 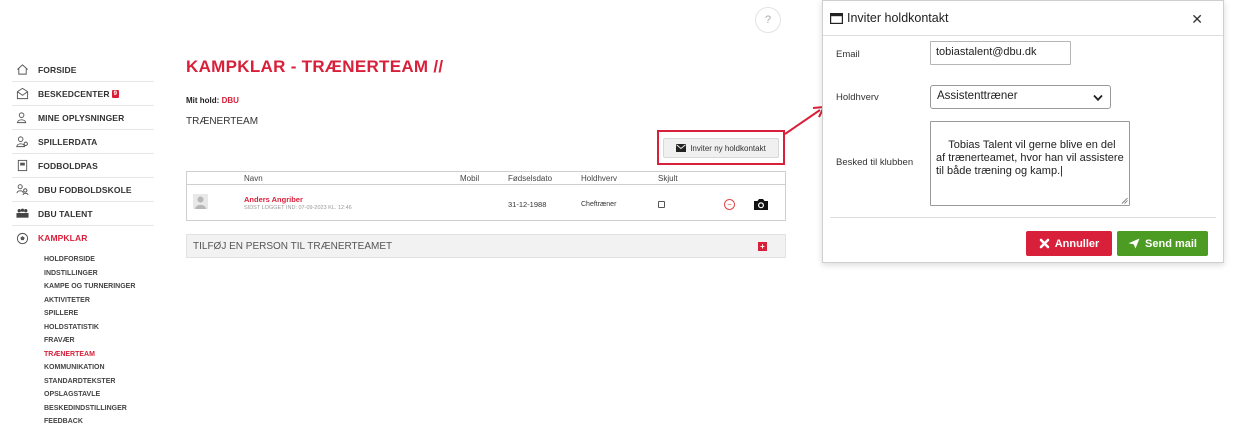 I want to click on sidebar-item-kampklar: KAMPKLAR, so click(x=83, y=238).